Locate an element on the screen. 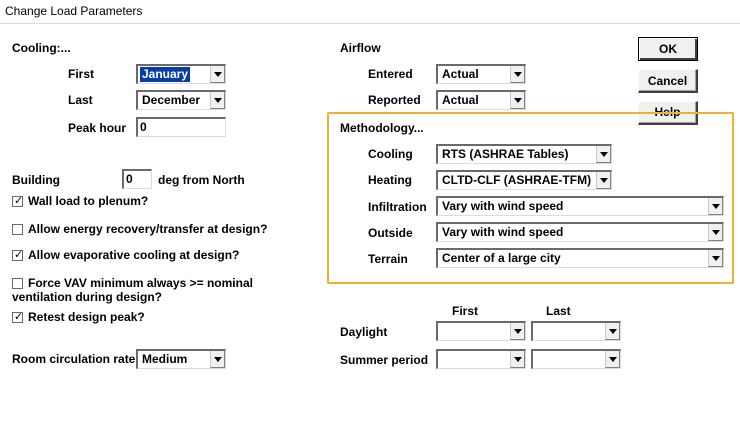 The width and height of the screenshot is (740, 443). methodology-cooling-value: RTS (ASHRAE Tables) is located at coordinates (505, 154).